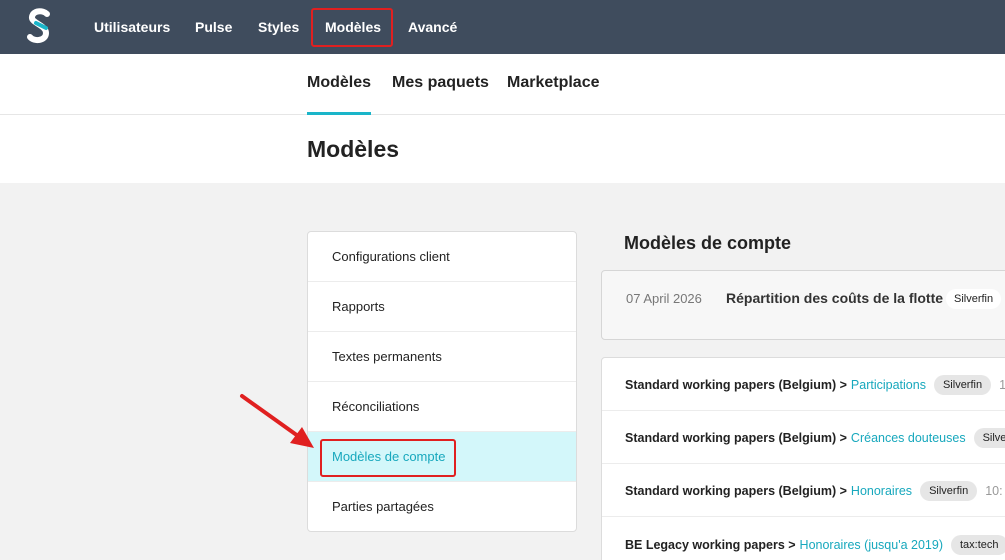 Image resolution: width=1005 pixels, height=560 pixels. What do you see at coordinates (339, 84) in the screenshot?
I see `tab-modeles: Modèles` at bounding box center [339, 84].